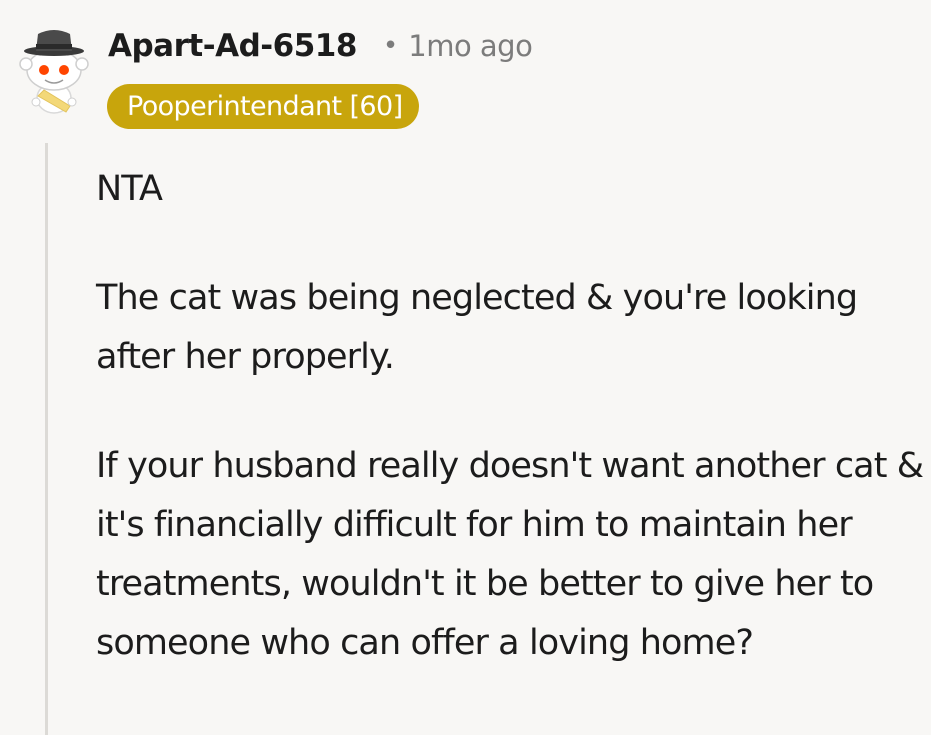 The width and height of the screenshot is (931, 735). I want to click on username-link: Apart-Ad-6518, so click(232, 46).